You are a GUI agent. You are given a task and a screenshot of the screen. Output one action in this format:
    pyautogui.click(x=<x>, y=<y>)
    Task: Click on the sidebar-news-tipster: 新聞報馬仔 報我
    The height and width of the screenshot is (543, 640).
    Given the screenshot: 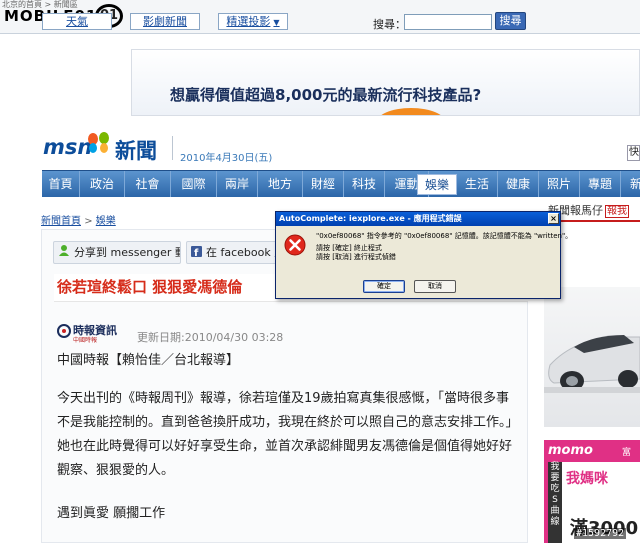 What is the action you would take?
    pyautogui.click(x=594, y=212)
    